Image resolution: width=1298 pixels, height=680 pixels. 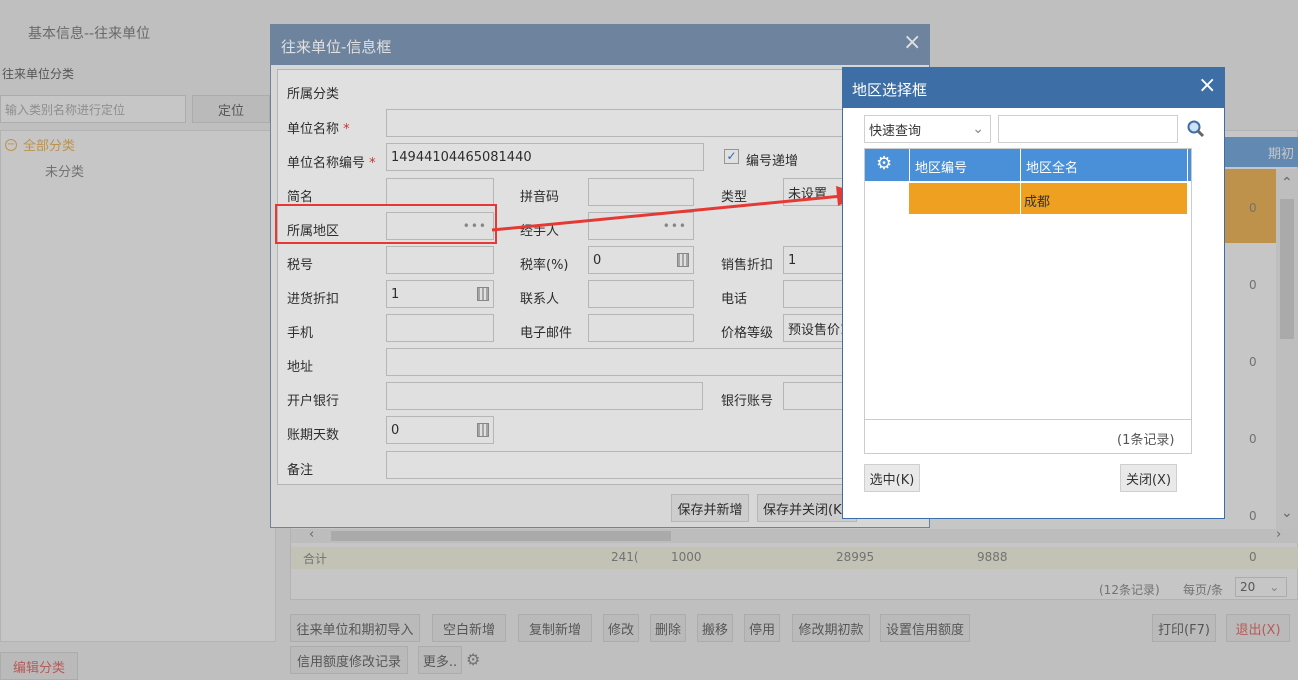 I want to click on search-icon, so click(x=1196, y=129).